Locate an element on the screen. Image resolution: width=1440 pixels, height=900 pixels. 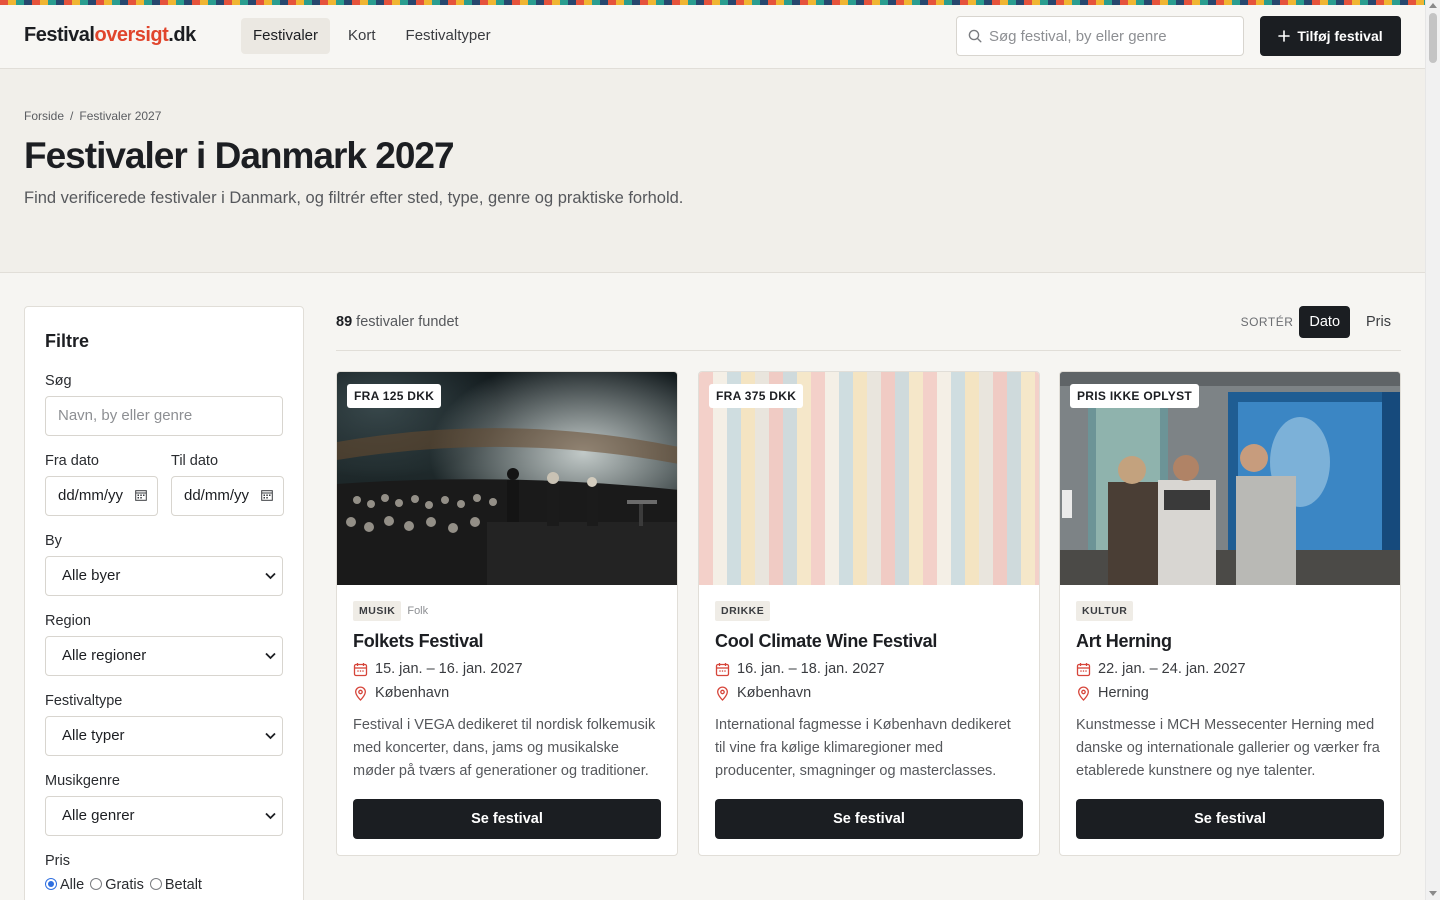
region-select: Alle regioner is located at coordinates (164, 656).